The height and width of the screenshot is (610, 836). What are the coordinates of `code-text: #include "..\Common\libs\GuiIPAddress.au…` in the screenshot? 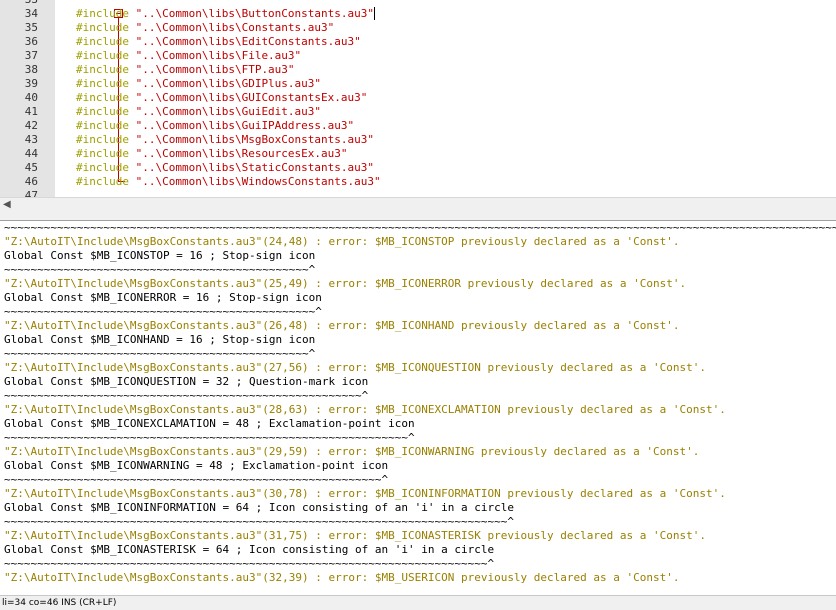 It's located at (215, 126).